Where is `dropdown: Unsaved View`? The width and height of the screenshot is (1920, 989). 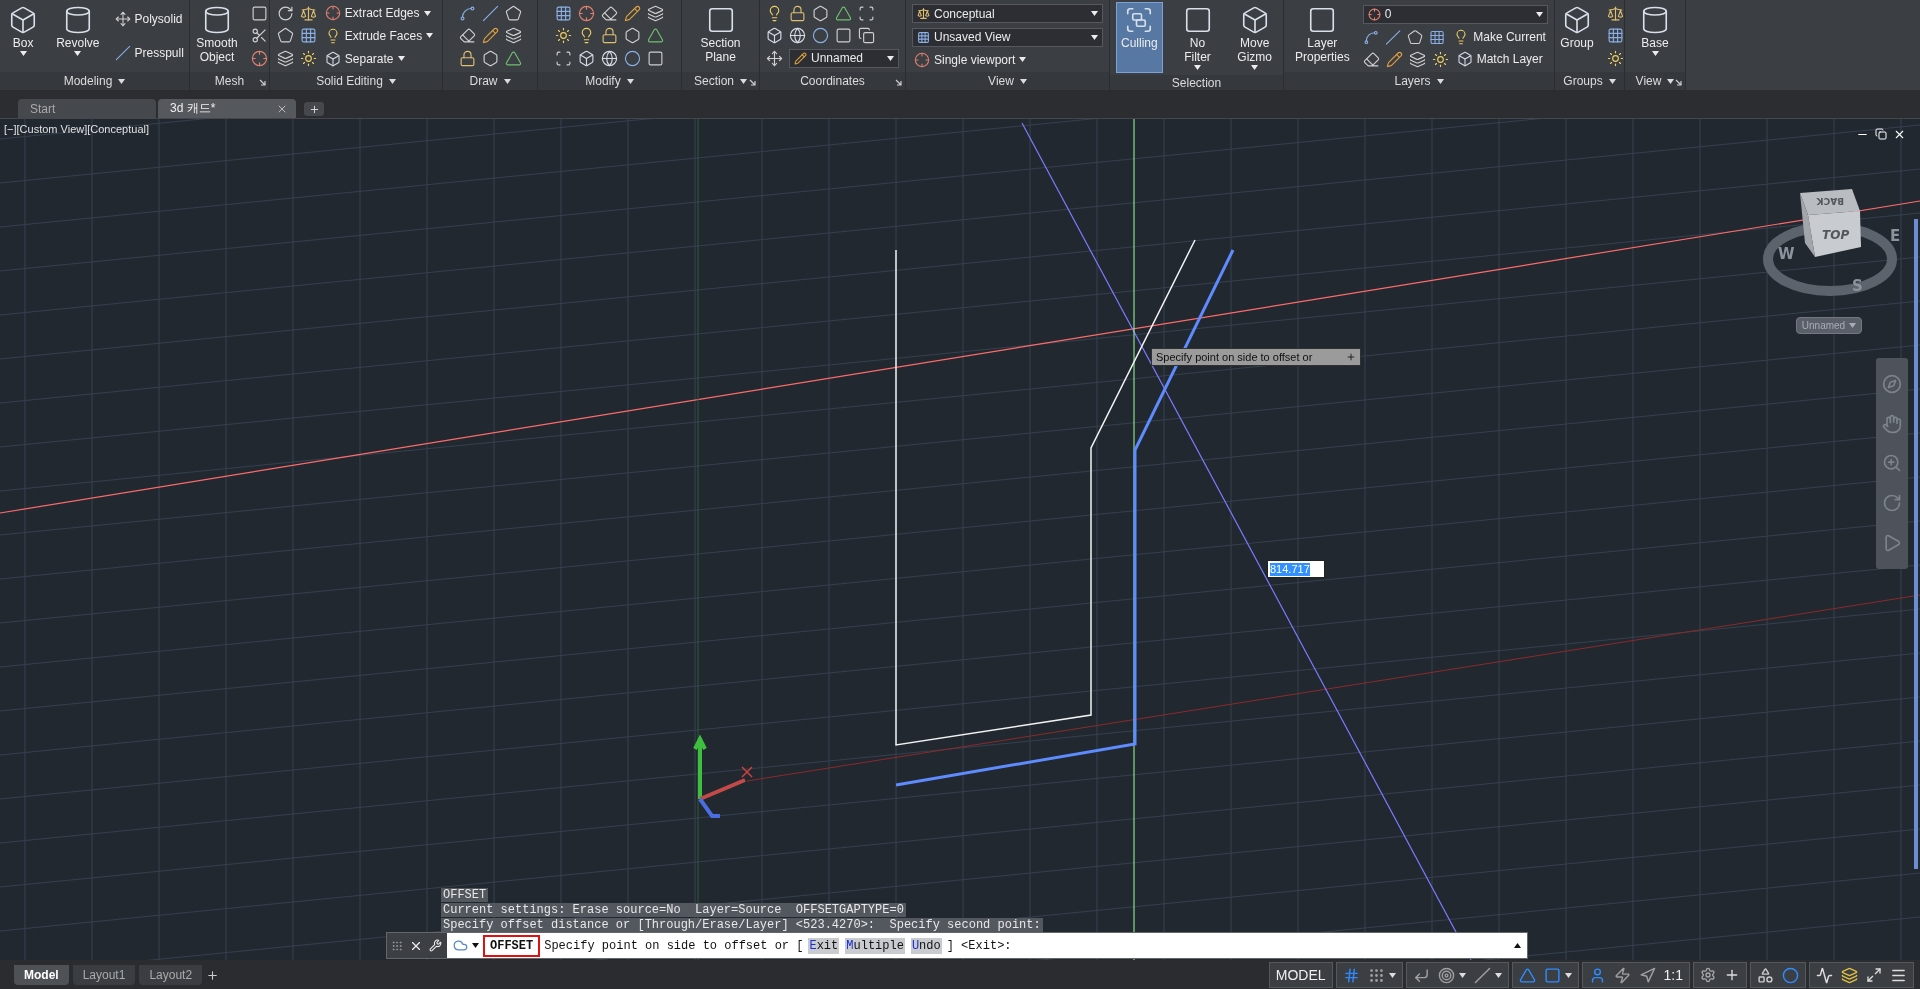
dropdown: Unsaved View is located at coordinates (1007, 37).